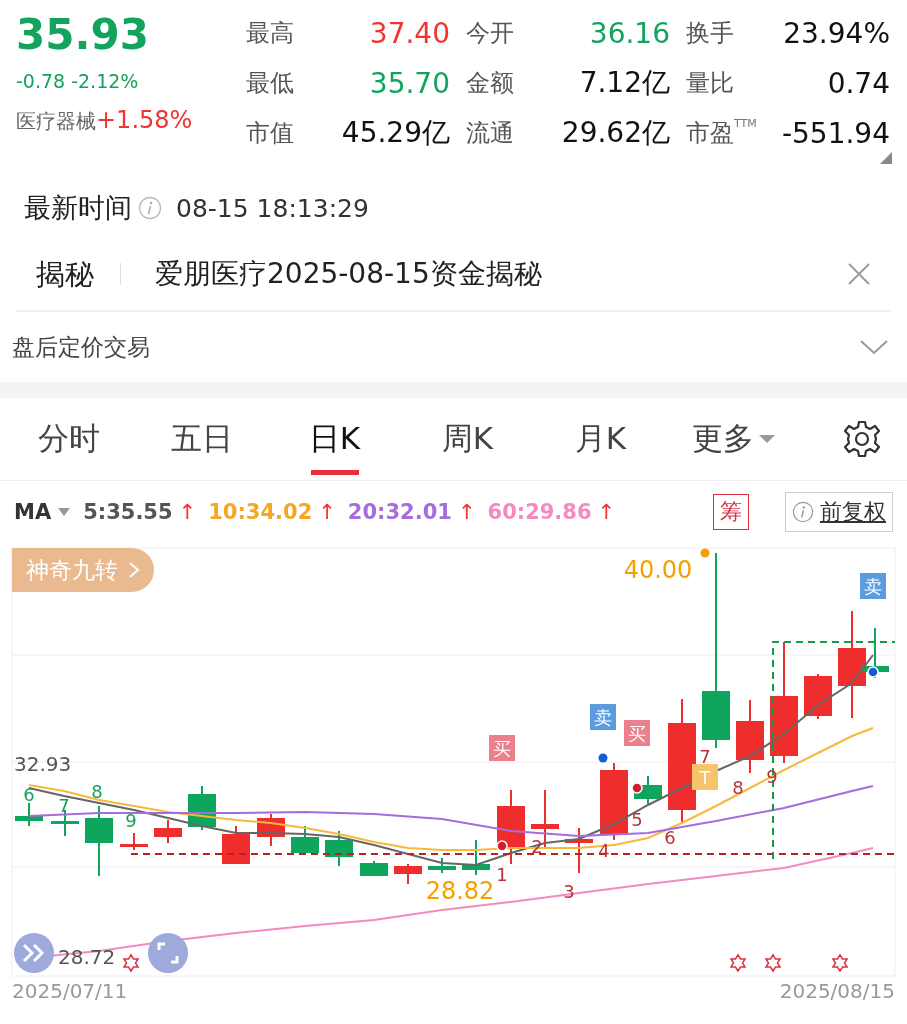  I want to click on price-label: 40.00, so click(658, 570).